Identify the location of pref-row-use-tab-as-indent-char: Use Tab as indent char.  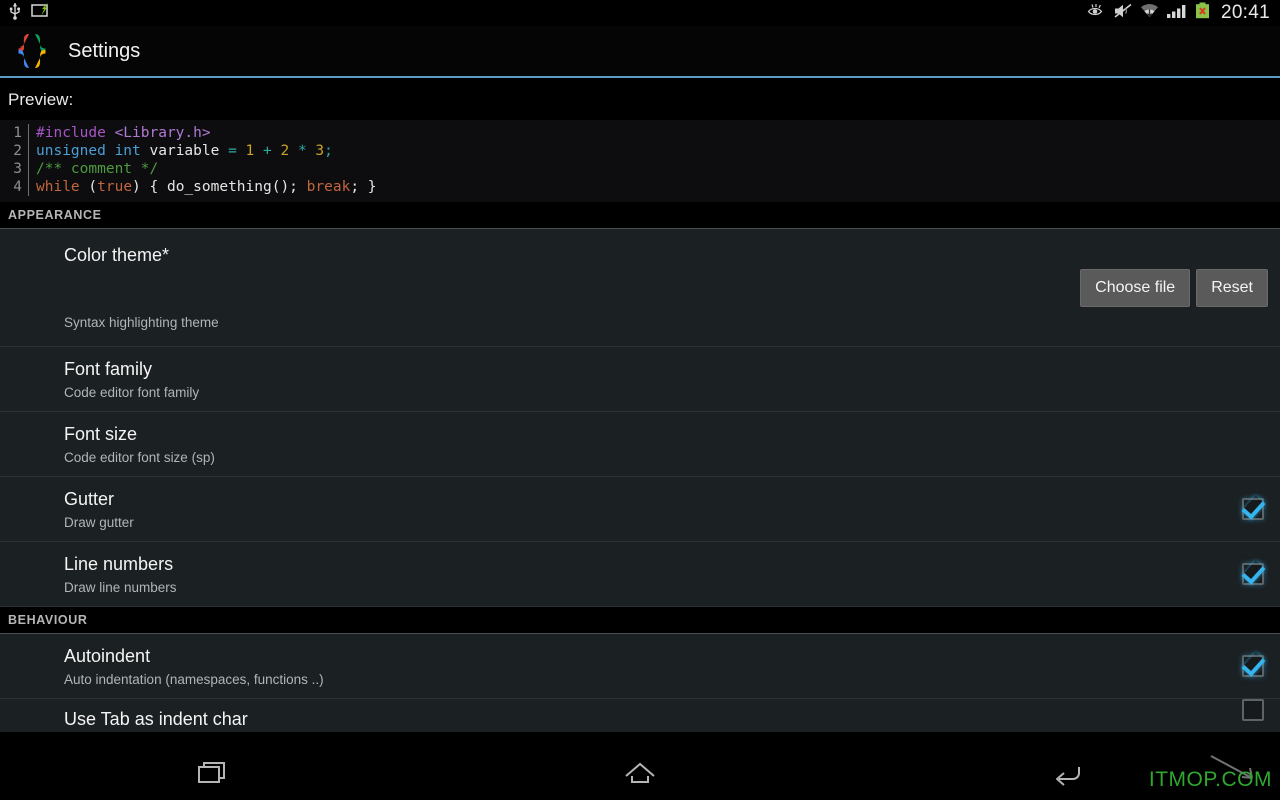
(640, 715).